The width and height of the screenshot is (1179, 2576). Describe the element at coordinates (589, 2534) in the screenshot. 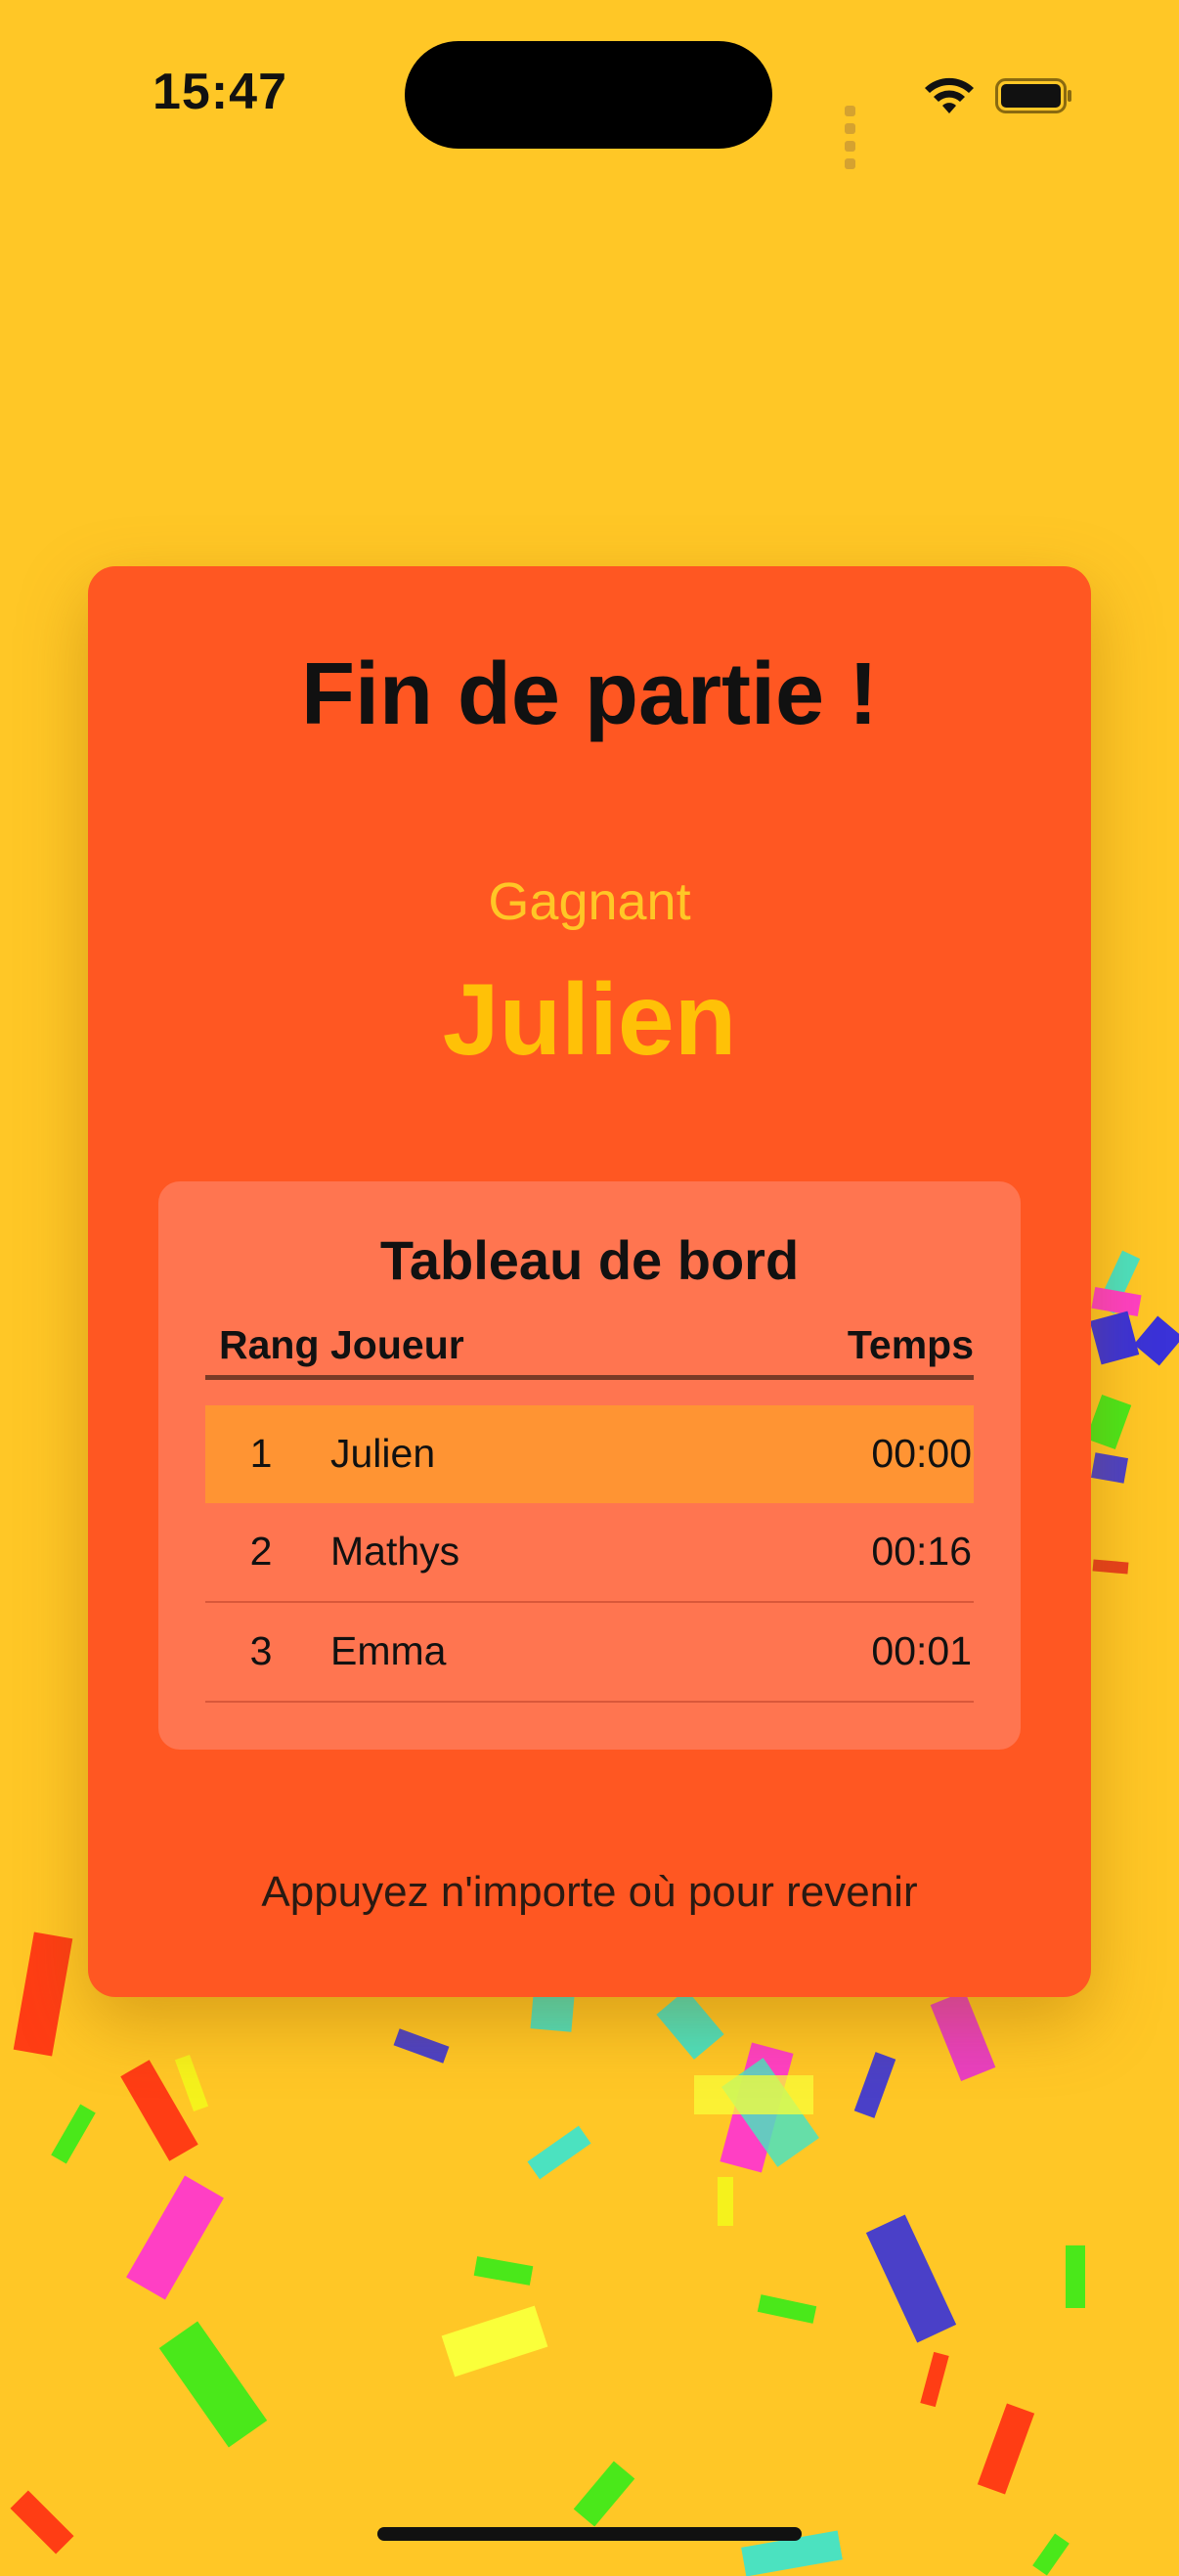

I see `home-indicator` at that location.